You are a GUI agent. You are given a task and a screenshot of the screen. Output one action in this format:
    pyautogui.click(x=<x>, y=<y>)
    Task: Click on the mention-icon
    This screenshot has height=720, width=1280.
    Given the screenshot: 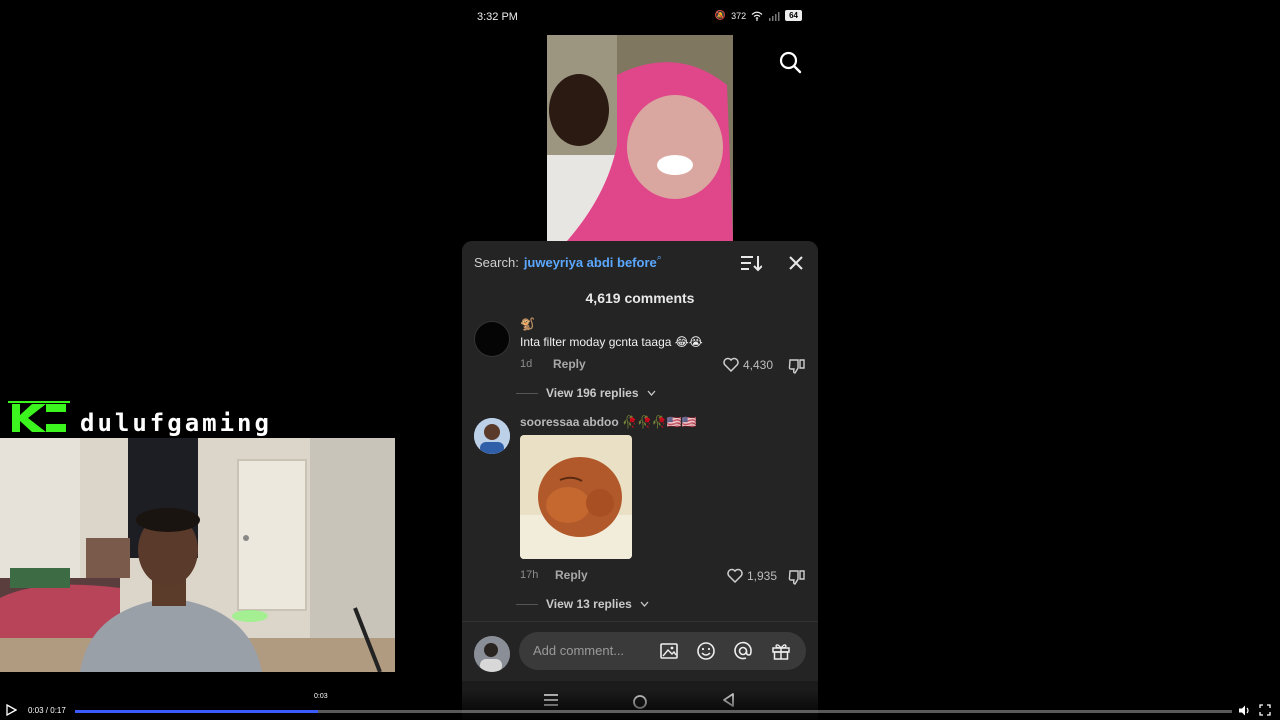 What is the action you would take?
    pyautogui.click(x=743, y=651)
    